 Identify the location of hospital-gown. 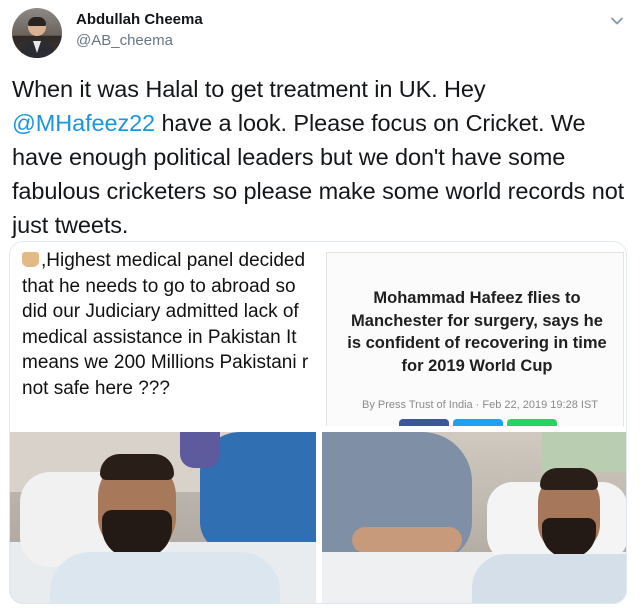
(165, 577).